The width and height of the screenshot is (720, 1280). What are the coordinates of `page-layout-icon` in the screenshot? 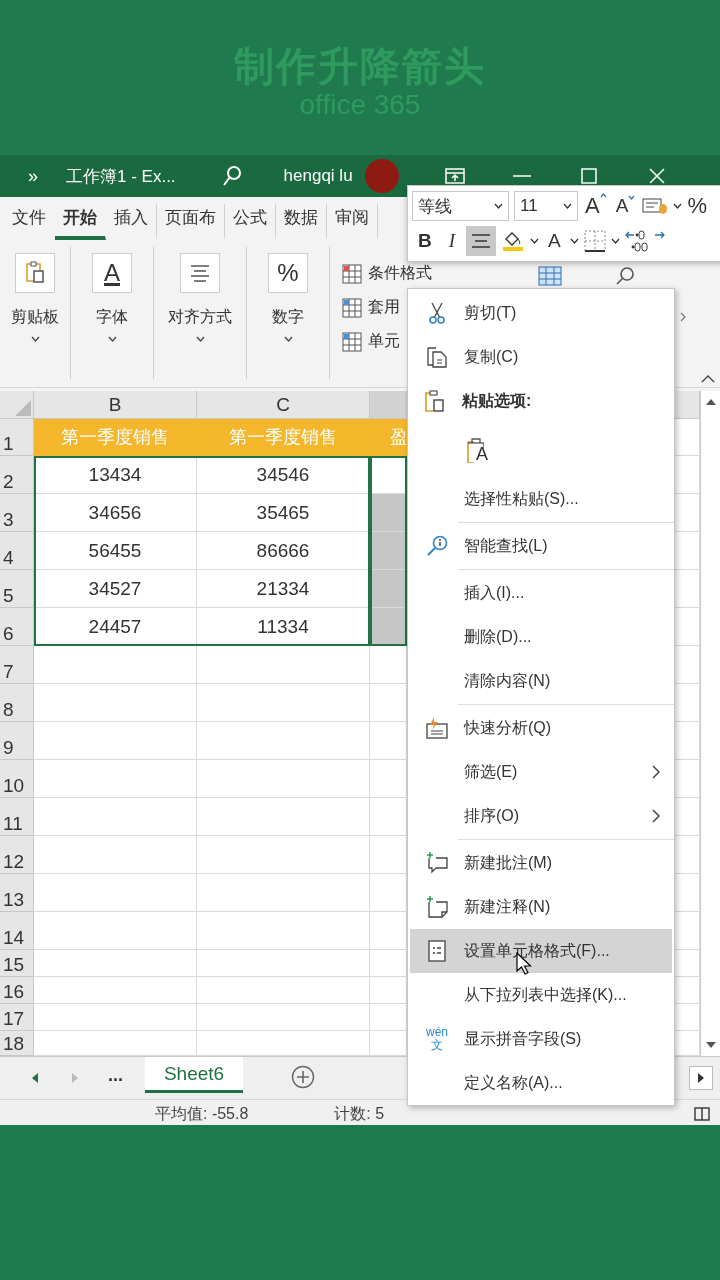 It's located at (702, 1114).